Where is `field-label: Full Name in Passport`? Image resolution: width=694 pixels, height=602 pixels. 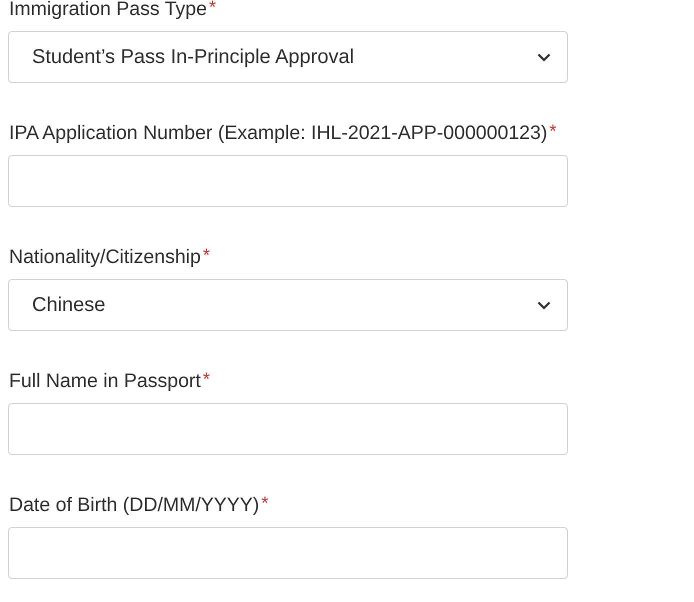 field-label: Full Name in Passport is located at coordinates (105, 381).